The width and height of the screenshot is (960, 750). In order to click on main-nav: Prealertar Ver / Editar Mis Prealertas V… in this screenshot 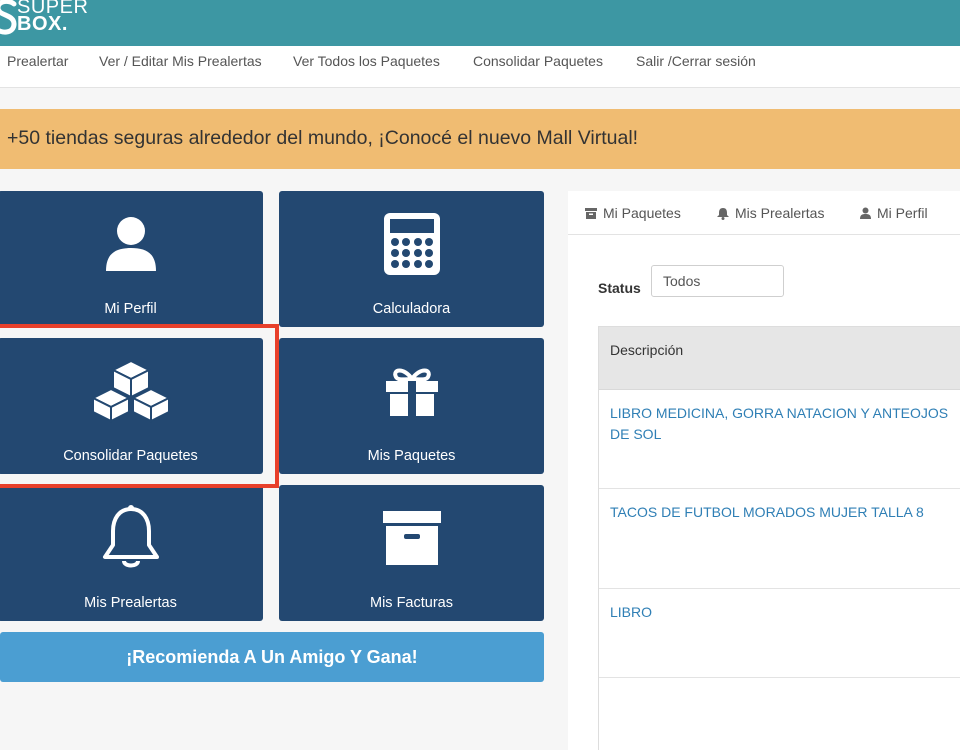, I will do `click(480, 67)`.